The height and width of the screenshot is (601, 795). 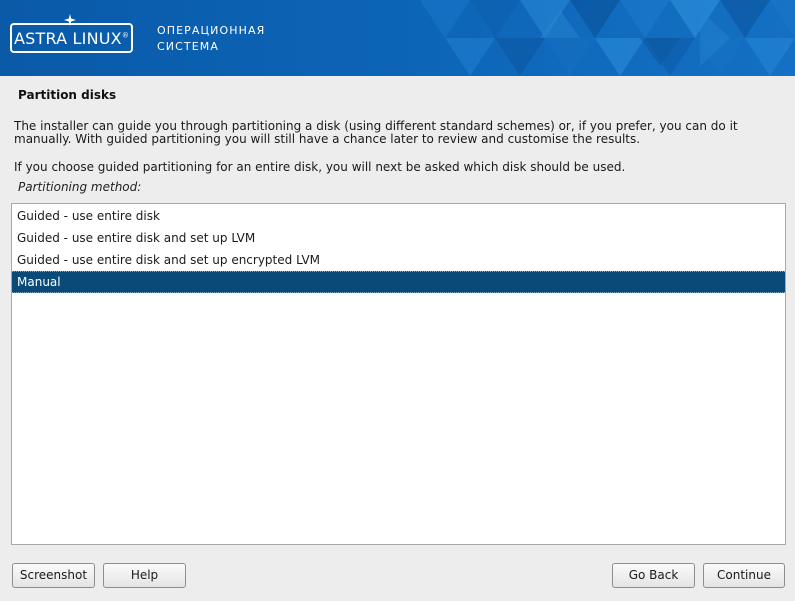 What do you see at coordinates (653, 575) in the screenshot?
I see `go-back-button: Go Back` at bounding box center [653, 575].